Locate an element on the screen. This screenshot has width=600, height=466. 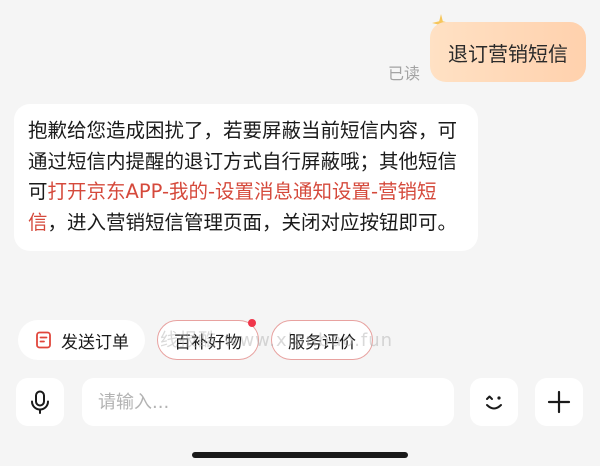
send-order-chip: 发送订单 is located at coordinates (81, 340).